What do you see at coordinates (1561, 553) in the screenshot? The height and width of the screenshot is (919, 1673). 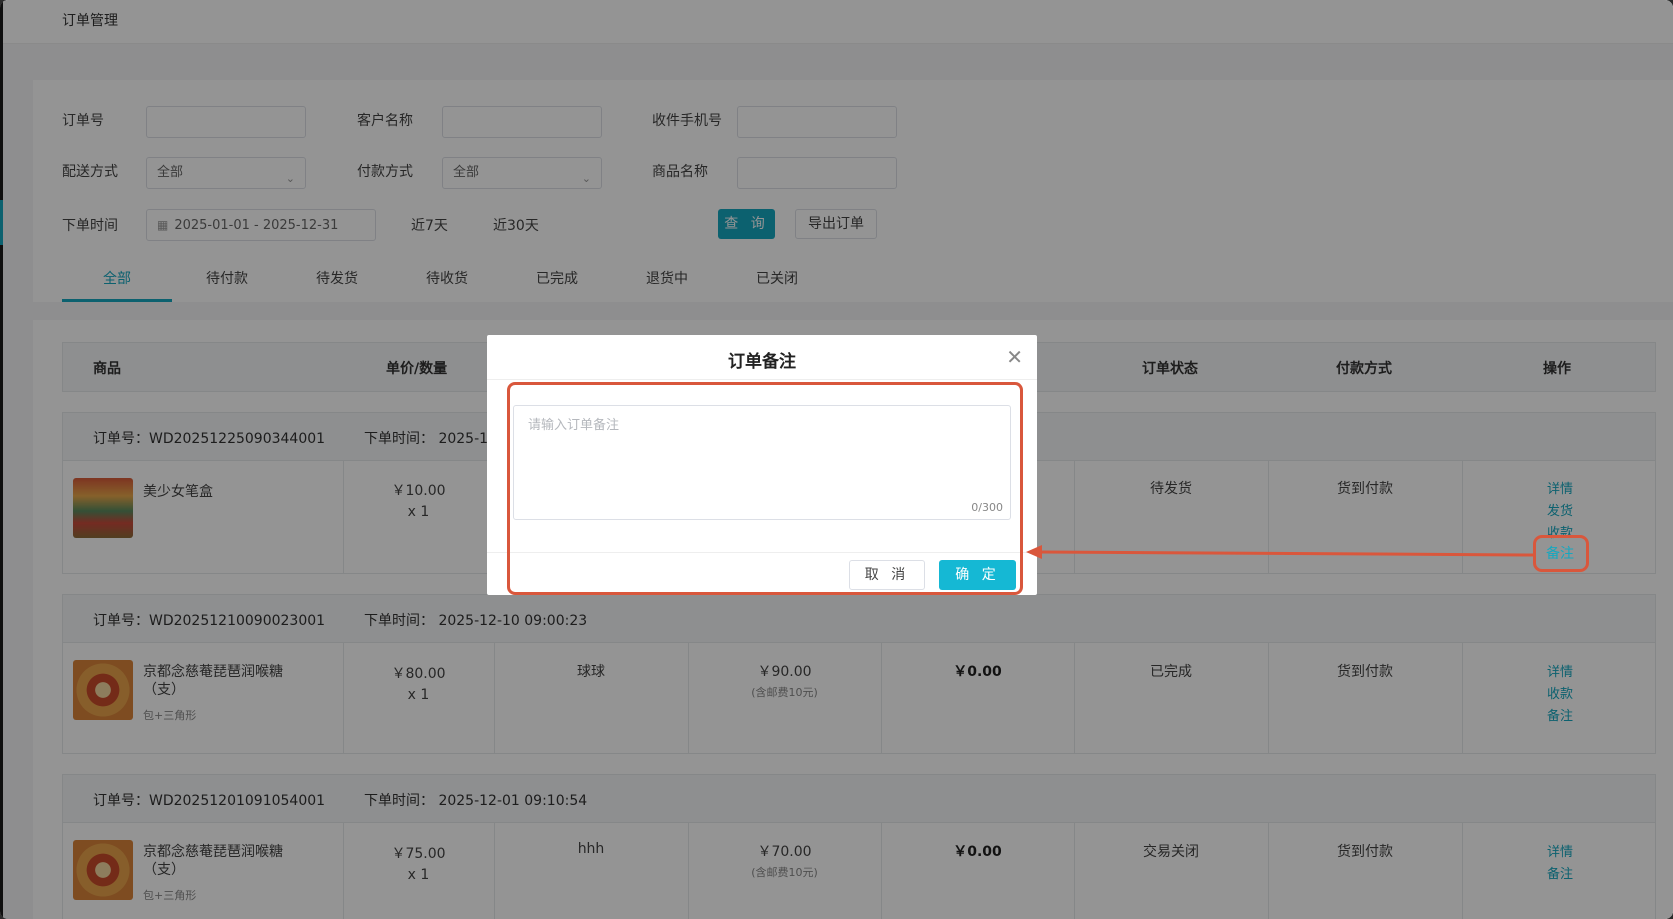 I see `highlight-note-action` at bounding box center [1561, 553].